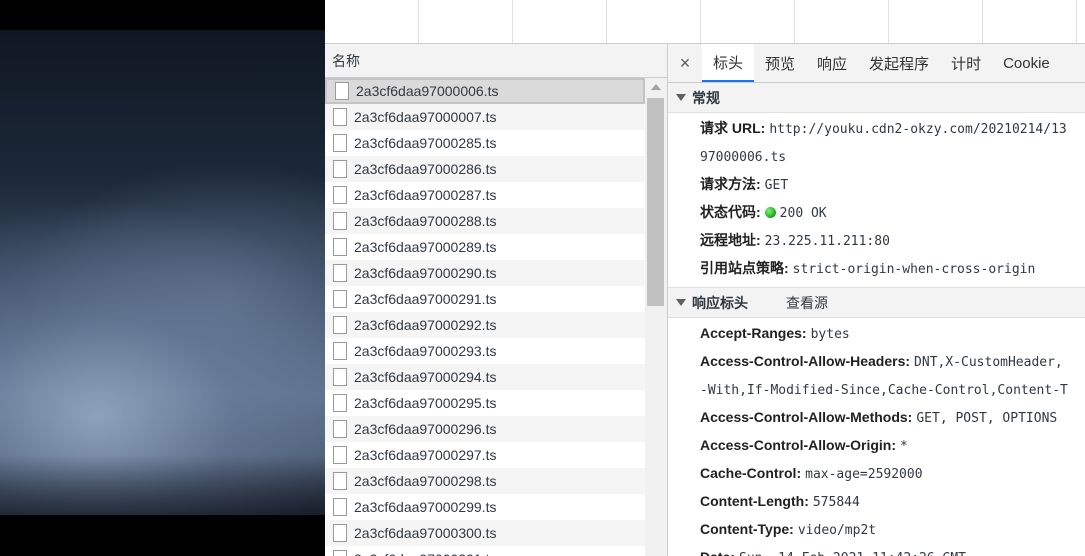  I want to click on response-header-row: Access-Control-Allow-Origin: *, so click(876, 446).